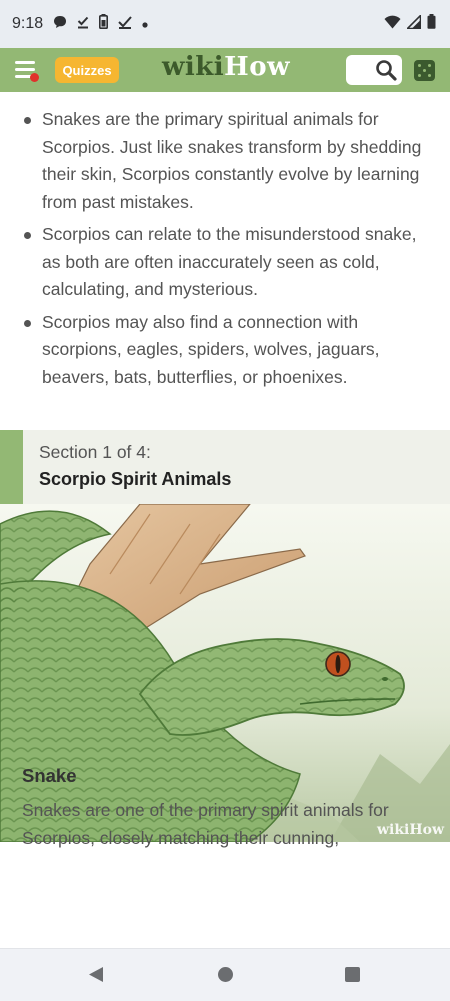 The width and height of the screenshot is (450, 1001). I want to click on message-icon, so click(60, 24).